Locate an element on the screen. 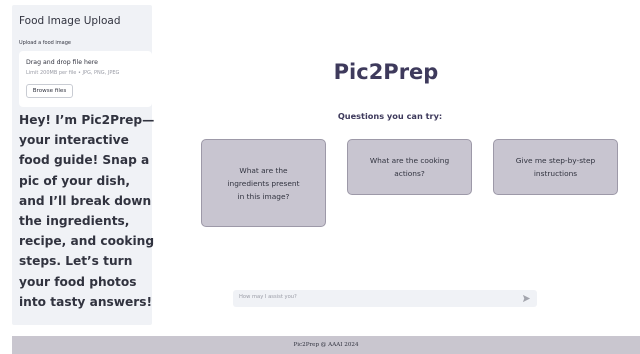 This screenshot has width=640, height=354. dropzone-limit-text: Limit 200MB per file • JPG, PNG, JPEG is located at coordinates (73, 73).